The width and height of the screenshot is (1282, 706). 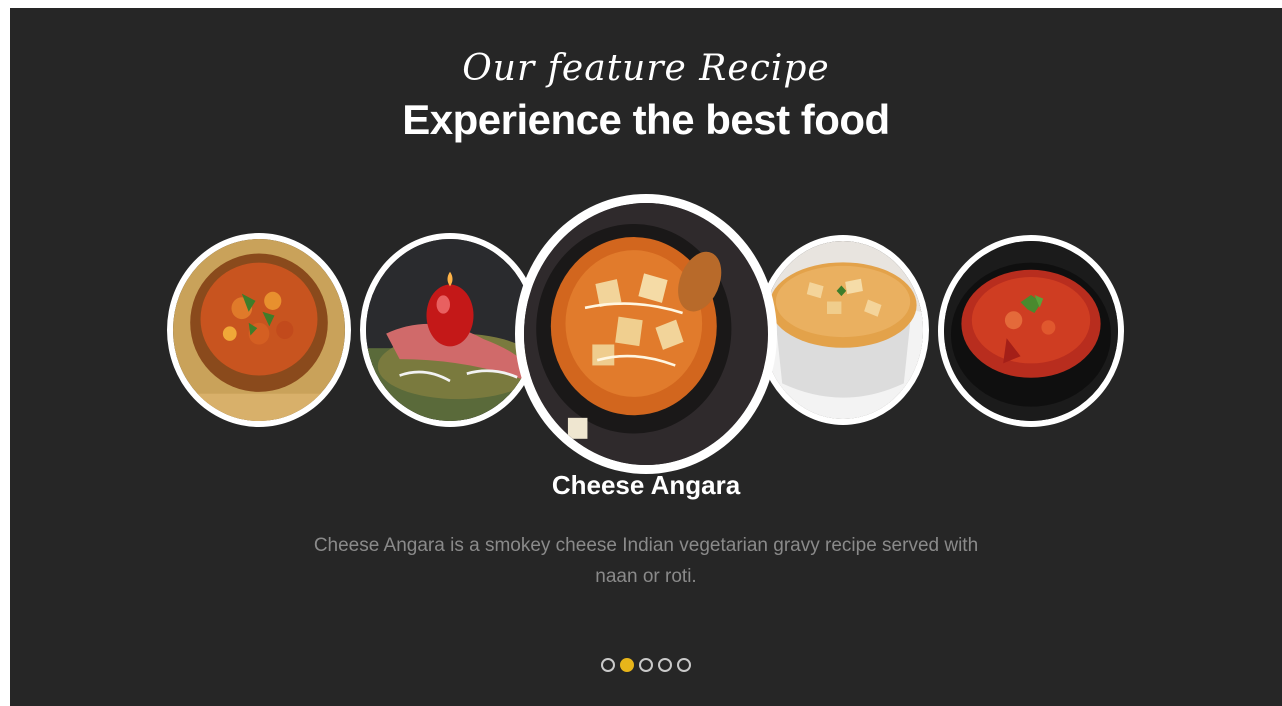 I want to click on section-script-title: Our feature Recipe, so click(x=646, y=68).